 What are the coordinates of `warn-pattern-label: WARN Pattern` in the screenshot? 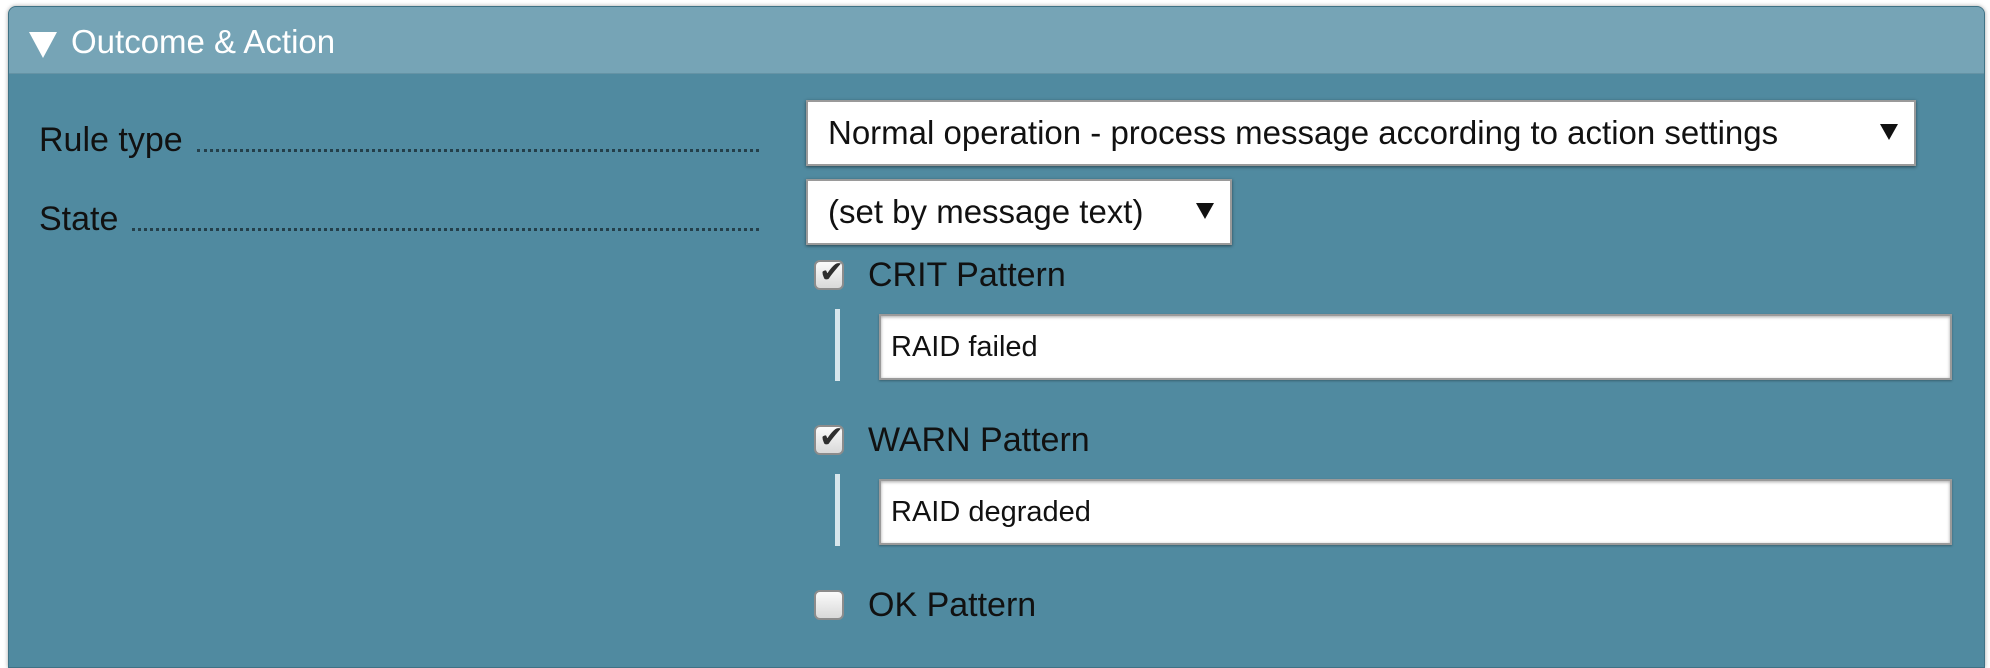 It's located at (979, 439).